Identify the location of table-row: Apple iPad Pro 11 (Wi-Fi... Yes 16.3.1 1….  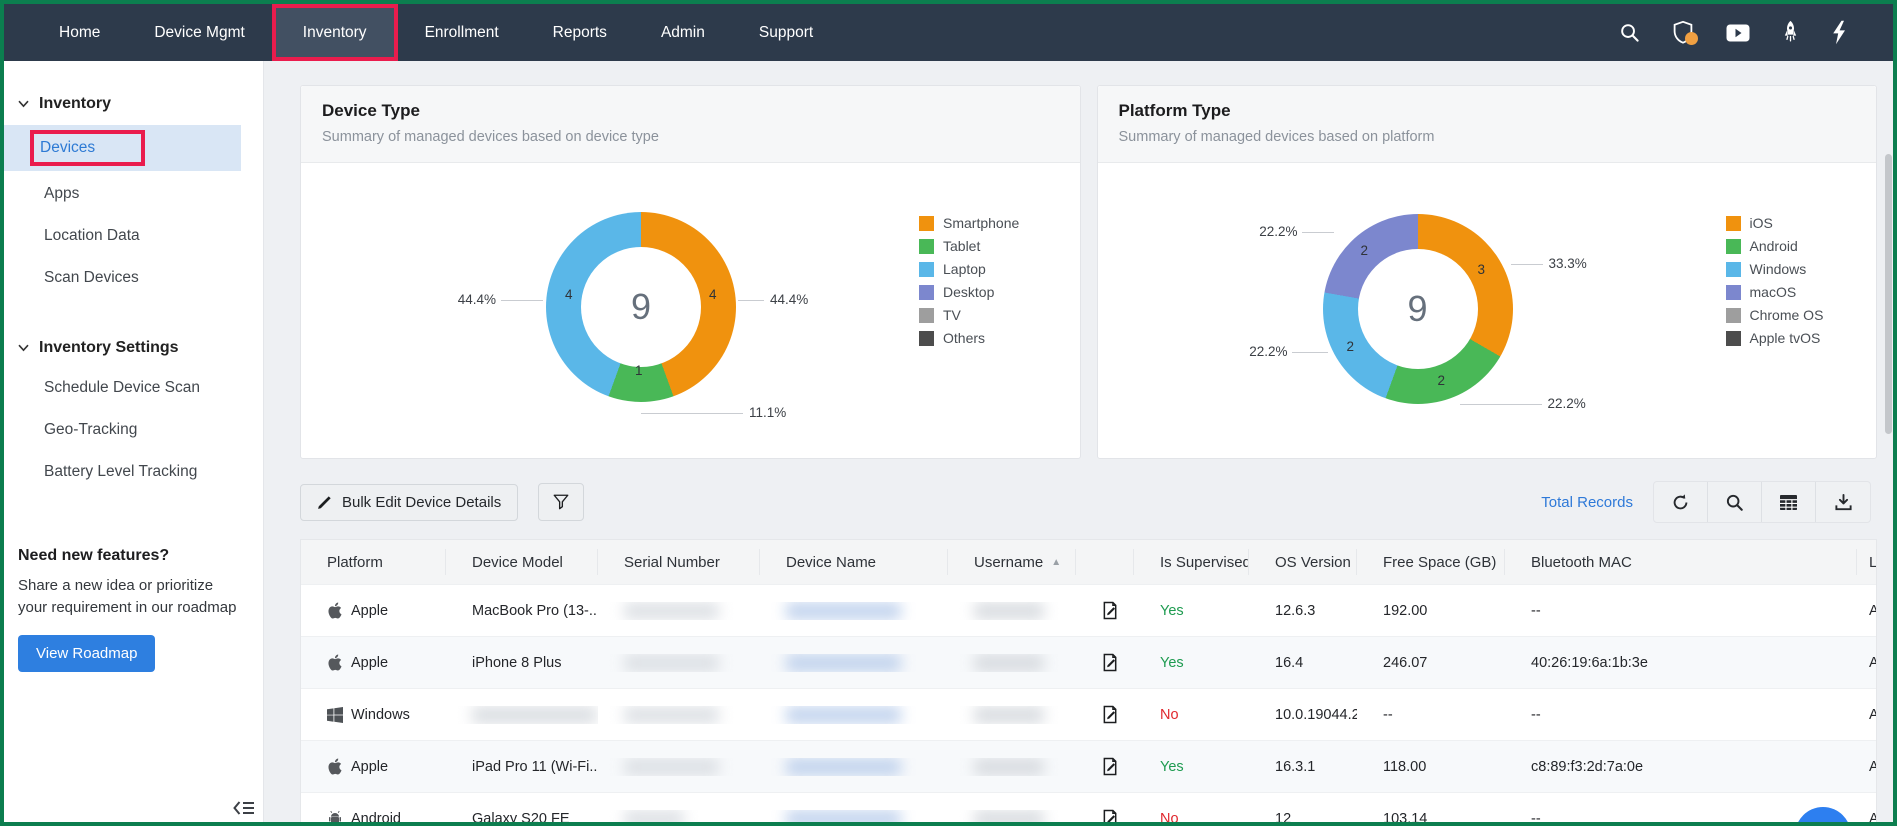
(1088, 766).